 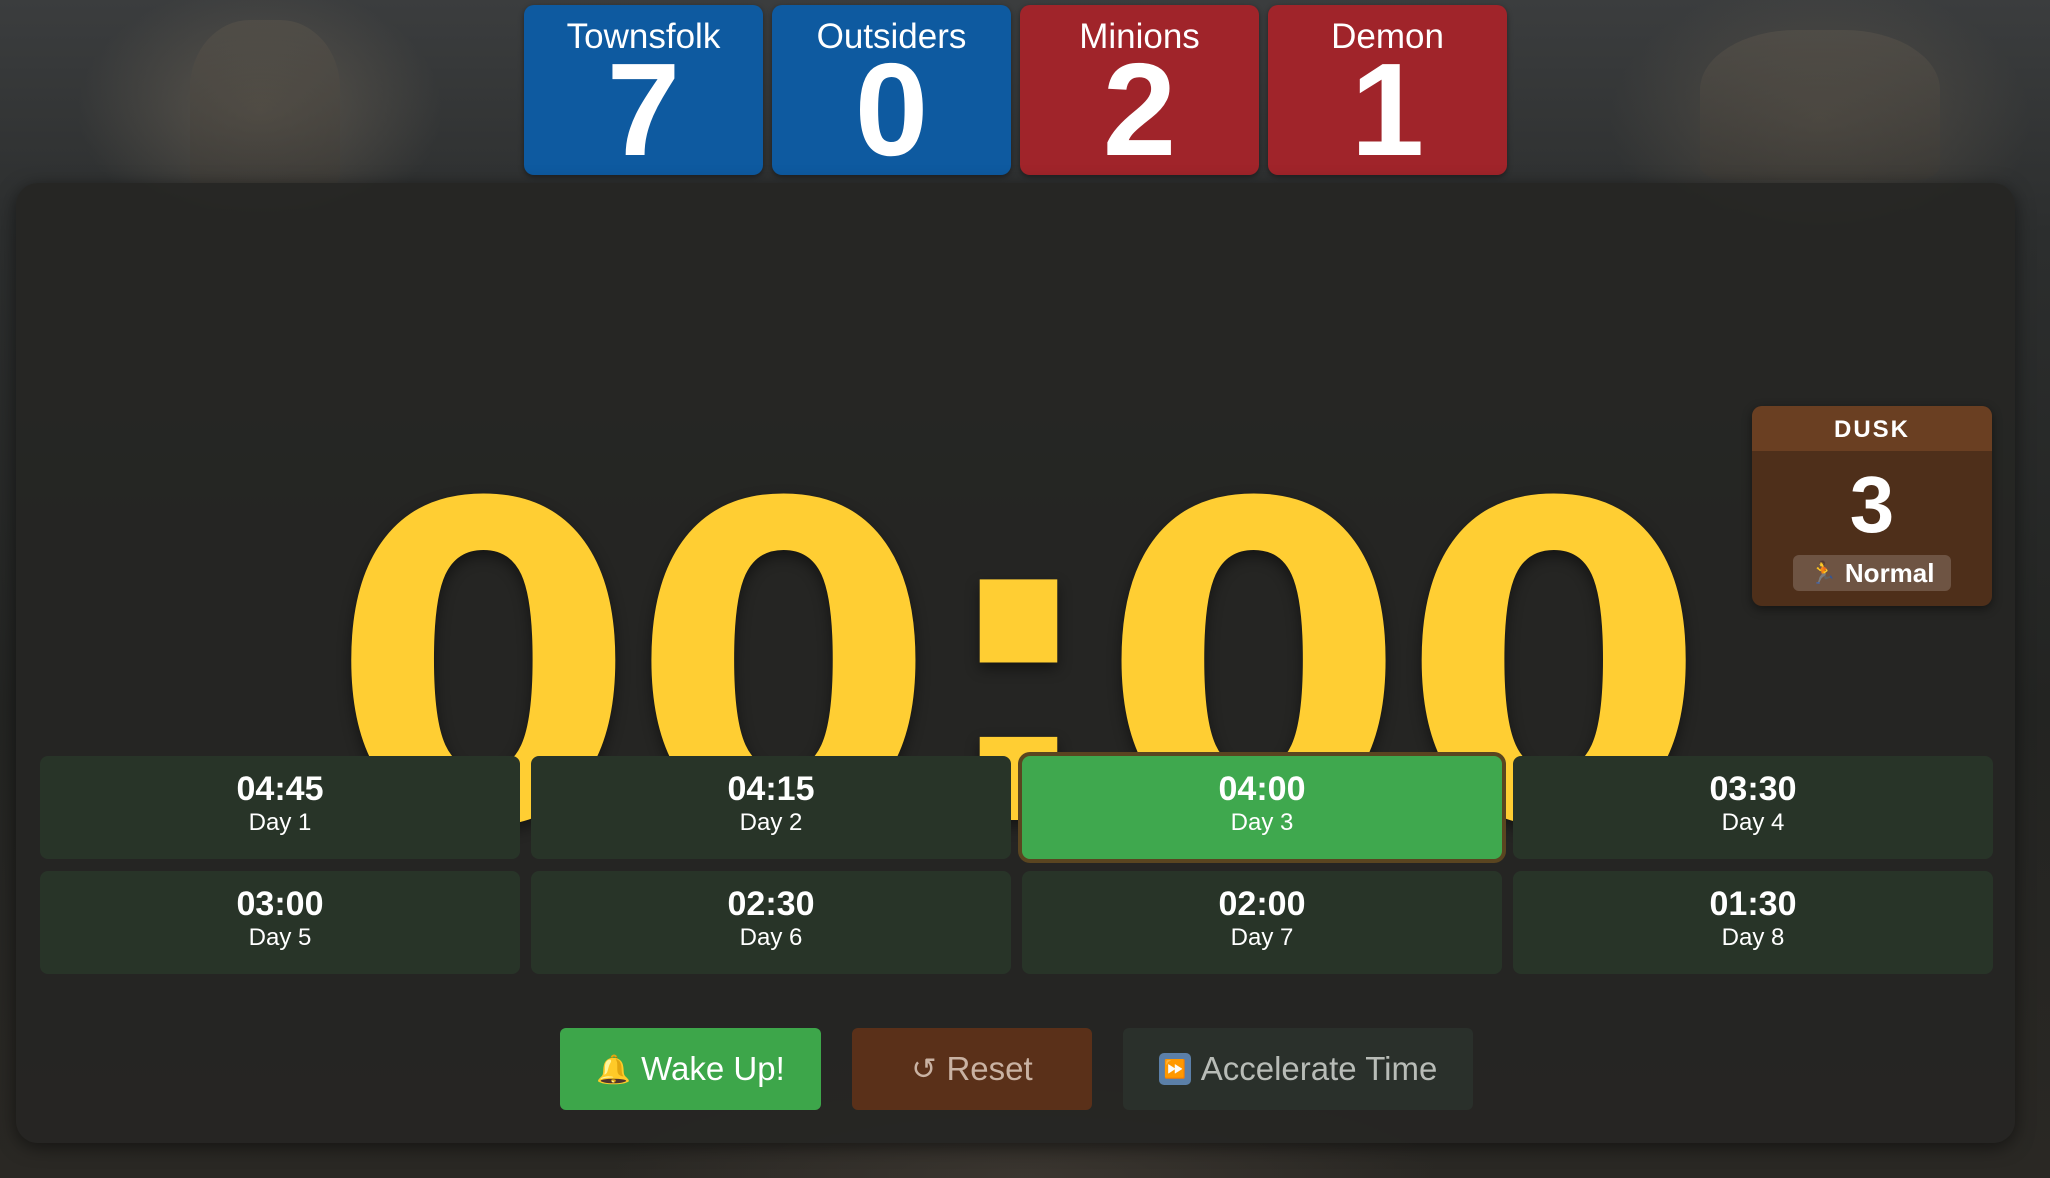 What do you see at coordinates (713, 1068) in the screenshot?
I see `wake-up-label: Wake Up!` at bounding box center [713, 1068].